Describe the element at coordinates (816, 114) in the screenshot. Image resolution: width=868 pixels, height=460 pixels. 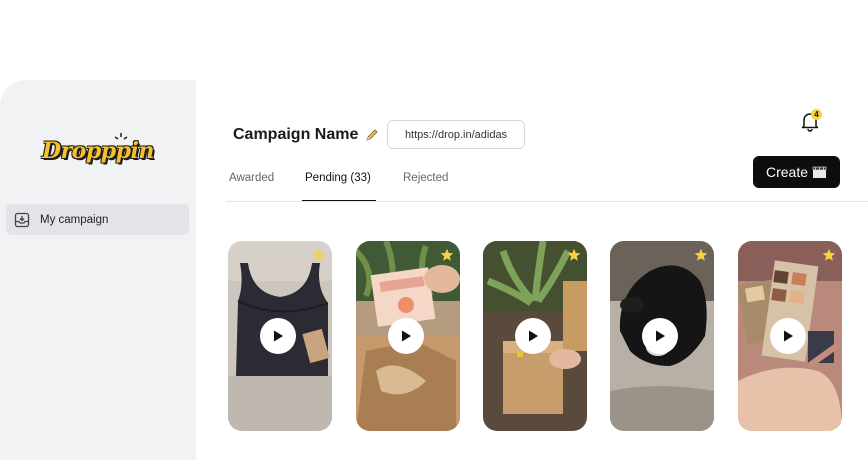
I see `notification-badge: 4` at that location.